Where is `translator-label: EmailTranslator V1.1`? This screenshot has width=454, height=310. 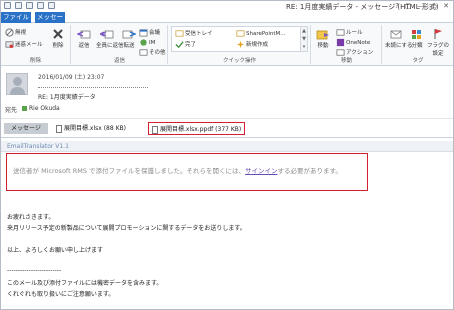 translator-label: EmailTranslator V1.1 is located at coordinates (38, 146).